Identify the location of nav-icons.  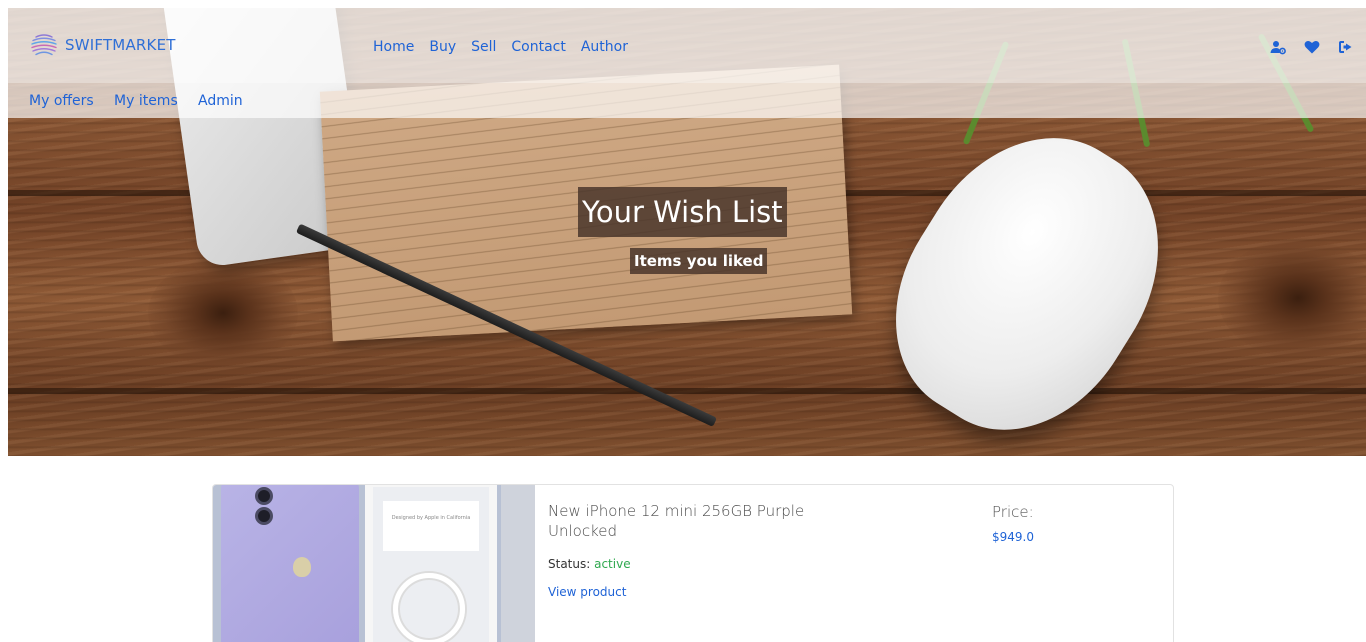
(1303, 47).